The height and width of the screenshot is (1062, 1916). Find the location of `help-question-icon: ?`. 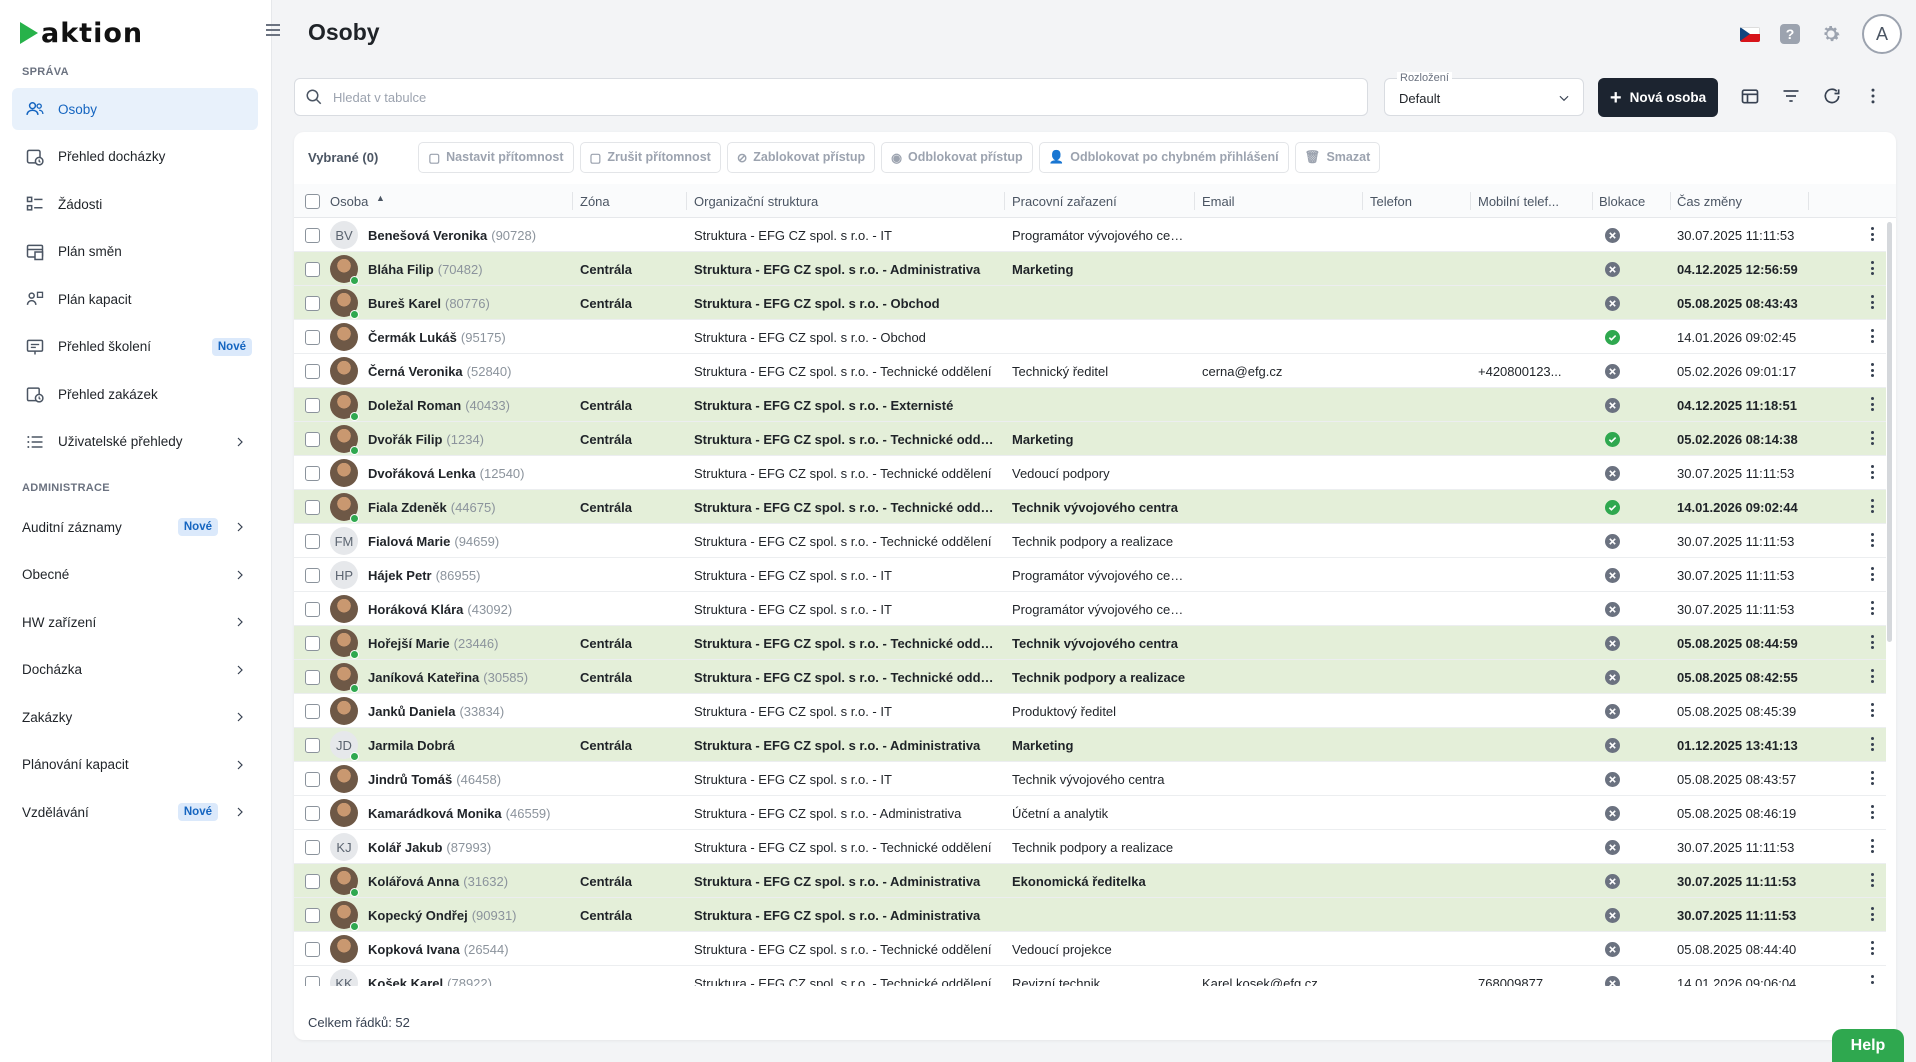

help-question-icon: ? is located at coordinates (1790, 34).